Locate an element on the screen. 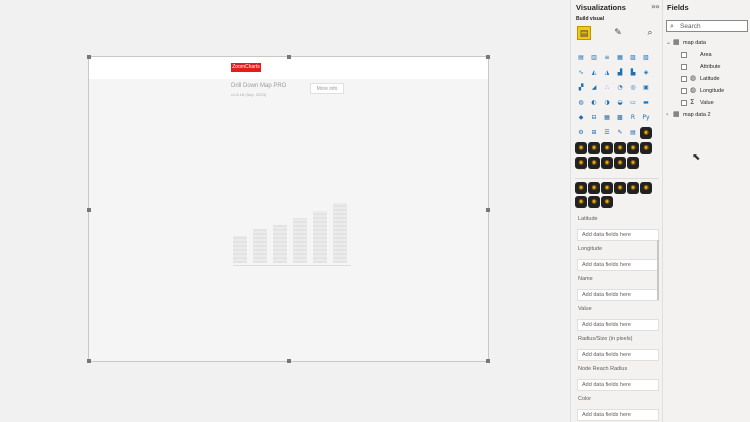  key-influencers-icon: ⚙ is located at coordinates (581, 133).